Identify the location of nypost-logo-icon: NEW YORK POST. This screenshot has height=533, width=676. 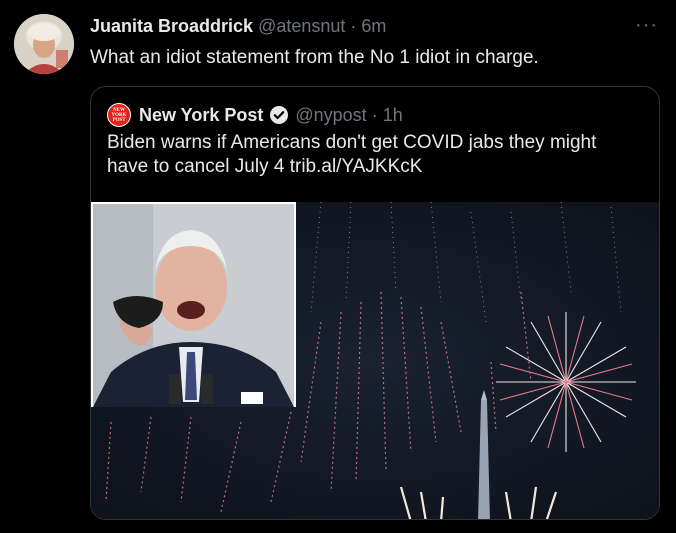
(119, 115).